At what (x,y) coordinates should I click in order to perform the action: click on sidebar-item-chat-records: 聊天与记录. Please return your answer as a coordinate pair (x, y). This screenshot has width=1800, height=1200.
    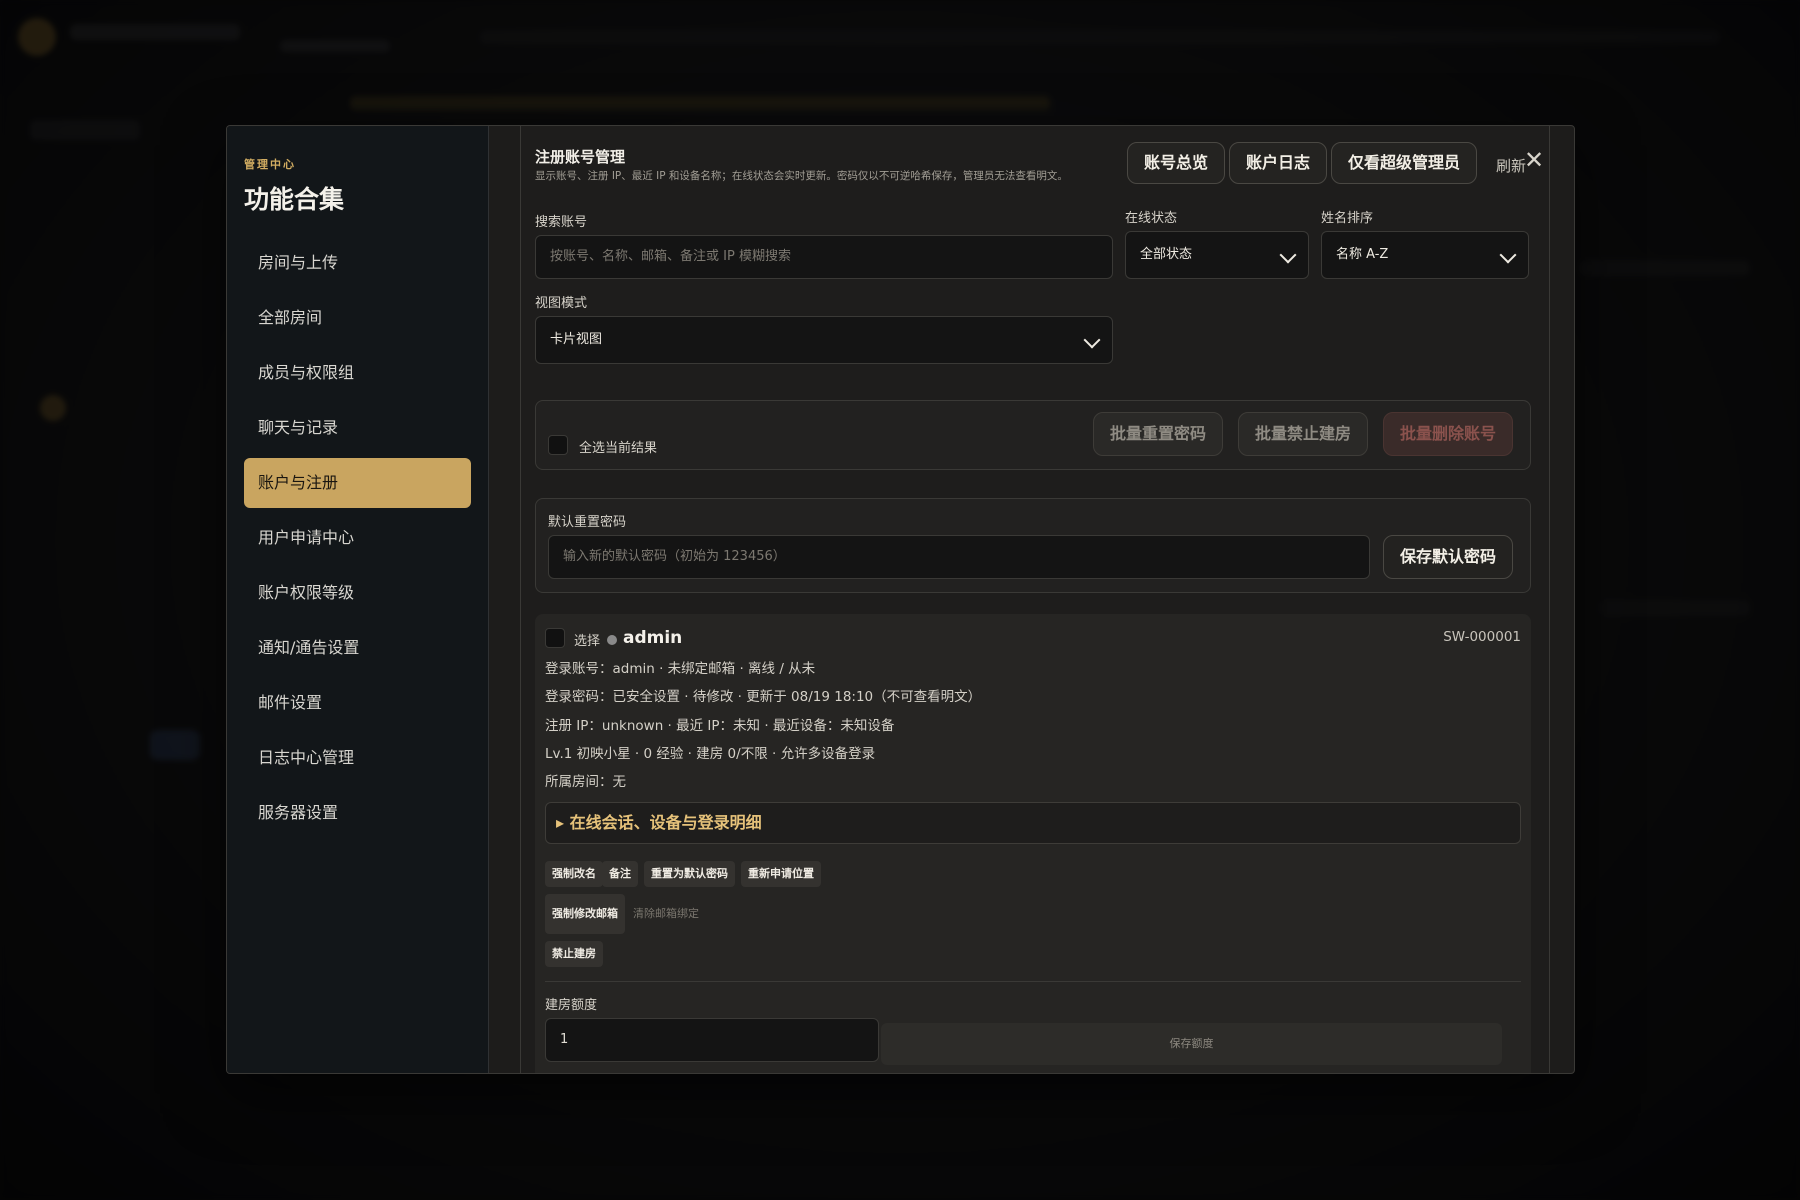
    Looking at the image, I should click on (357, 428).